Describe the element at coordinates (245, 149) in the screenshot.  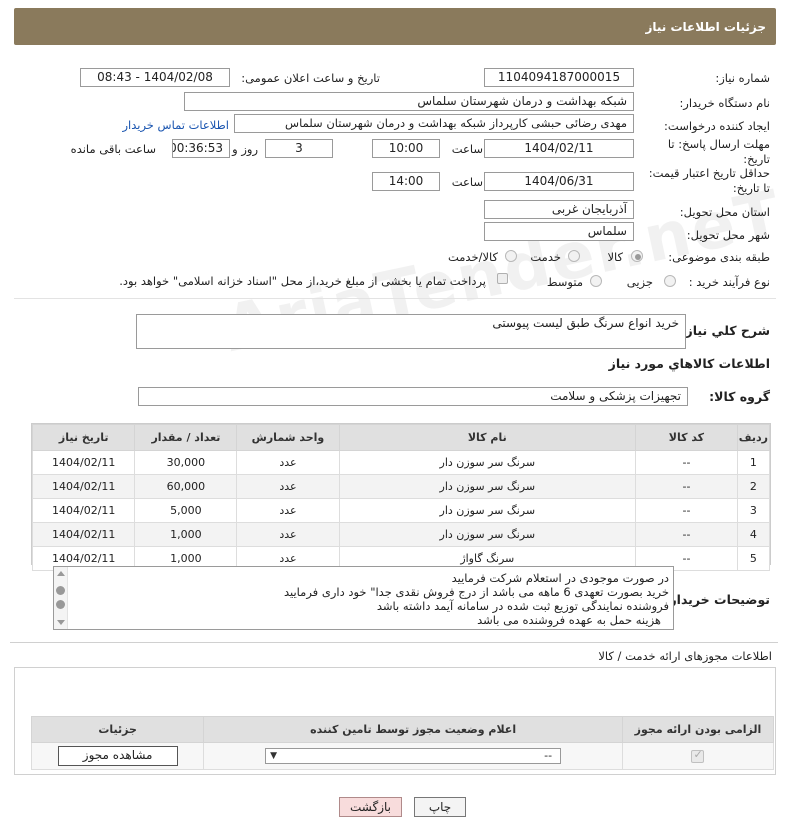
I see `days-label: روز و` at that location.